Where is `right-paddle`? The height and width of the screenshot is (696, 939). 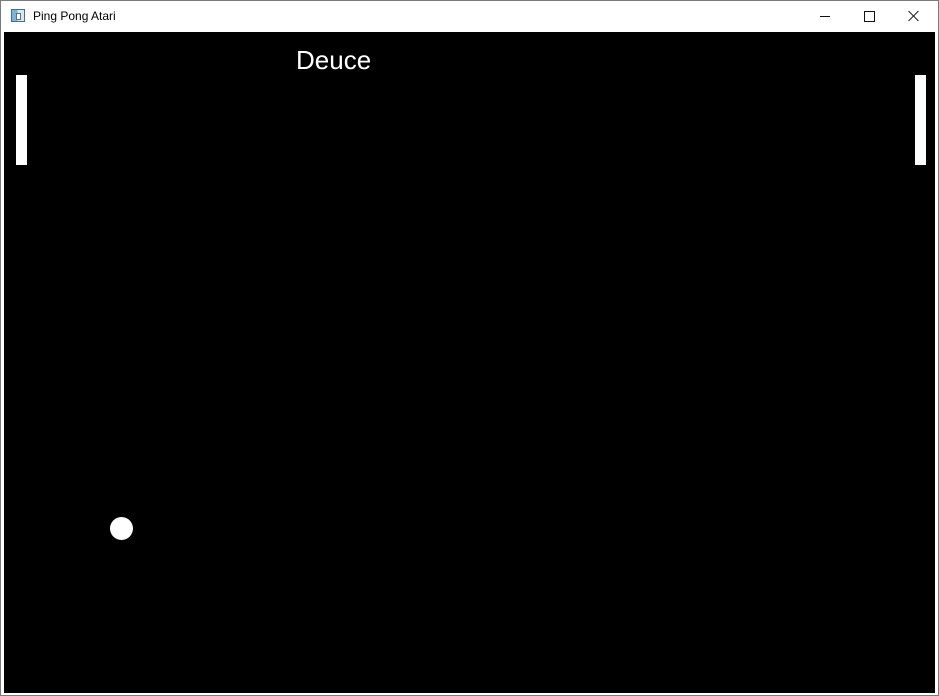
right-paddle is located at coordinates (920, 120).